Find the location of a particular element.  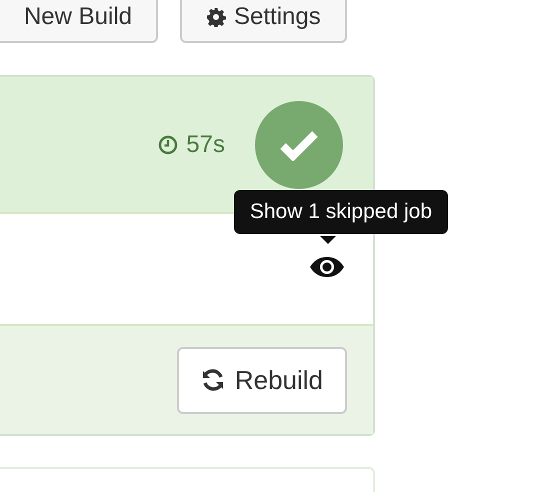

duration-label: 57s is located at coordinates (191, 144).